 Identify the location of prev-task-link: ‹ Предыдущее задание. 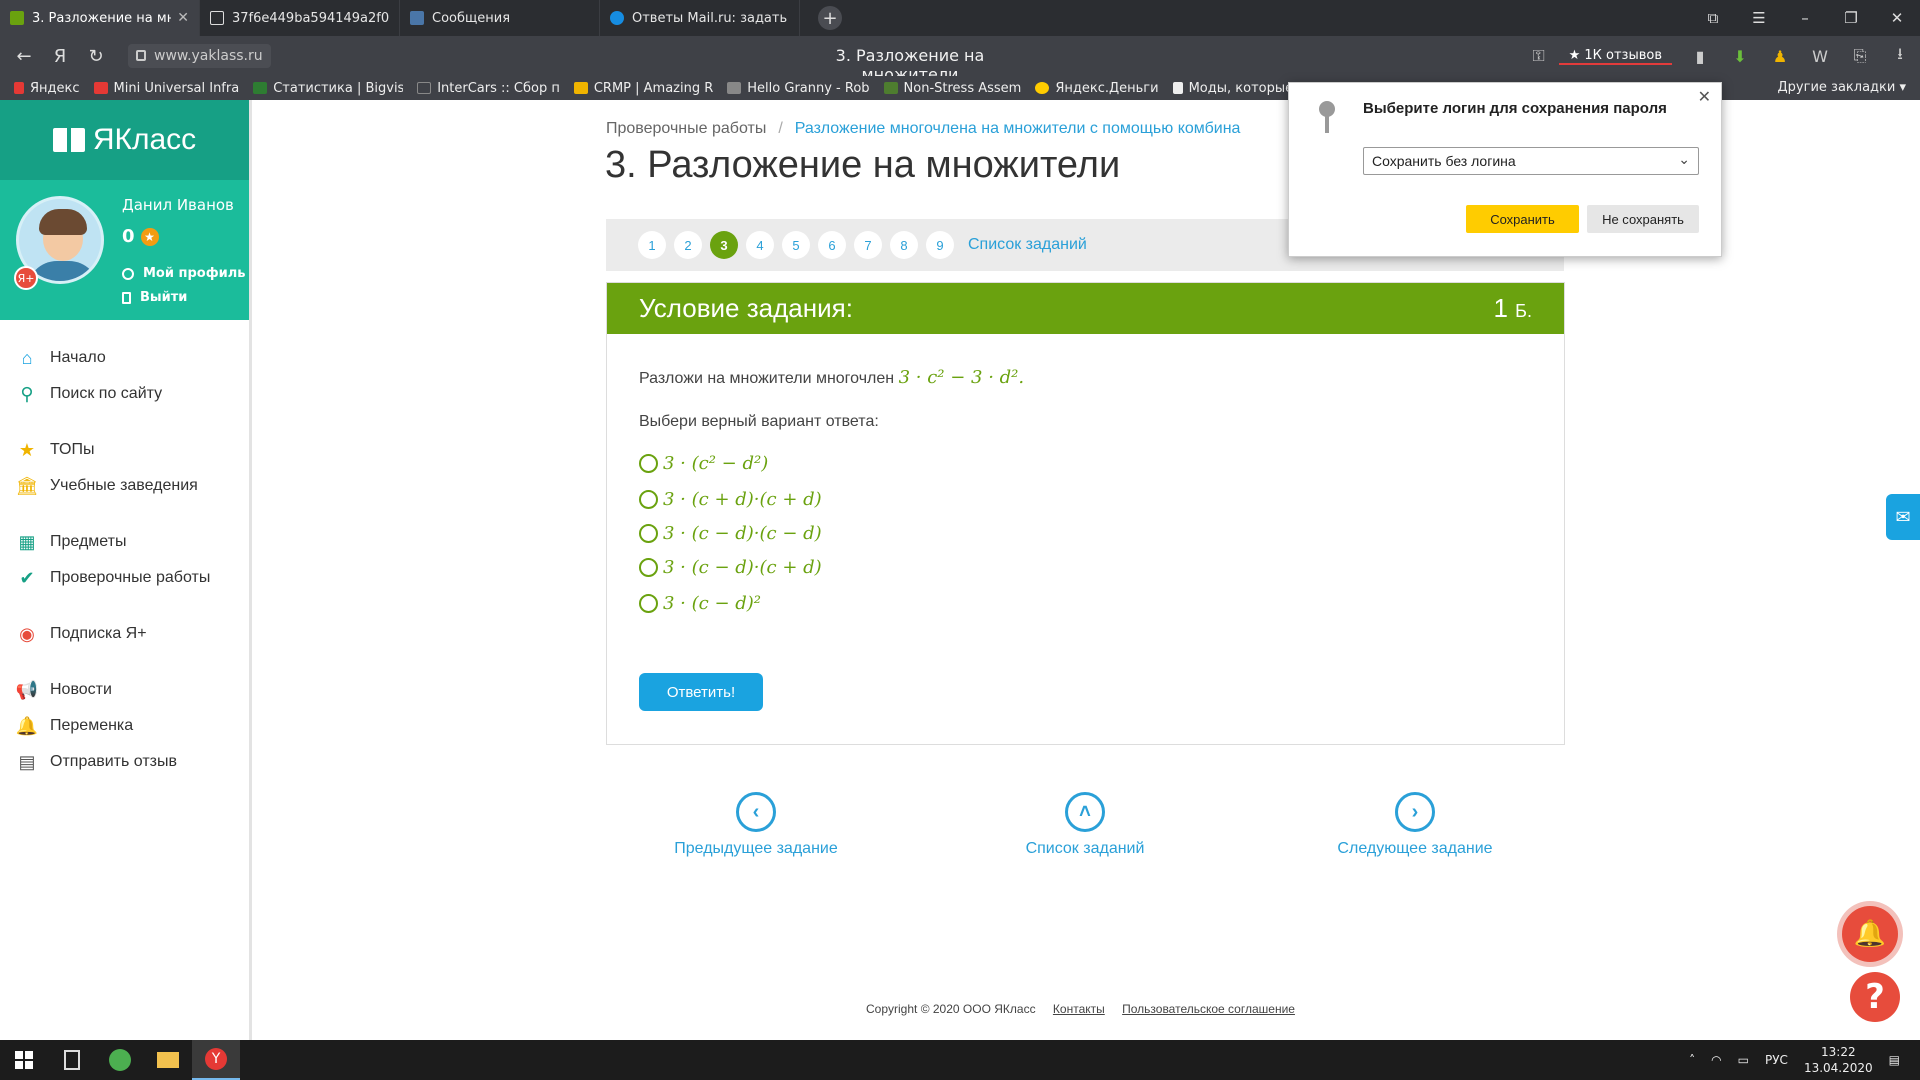
(756, 825).